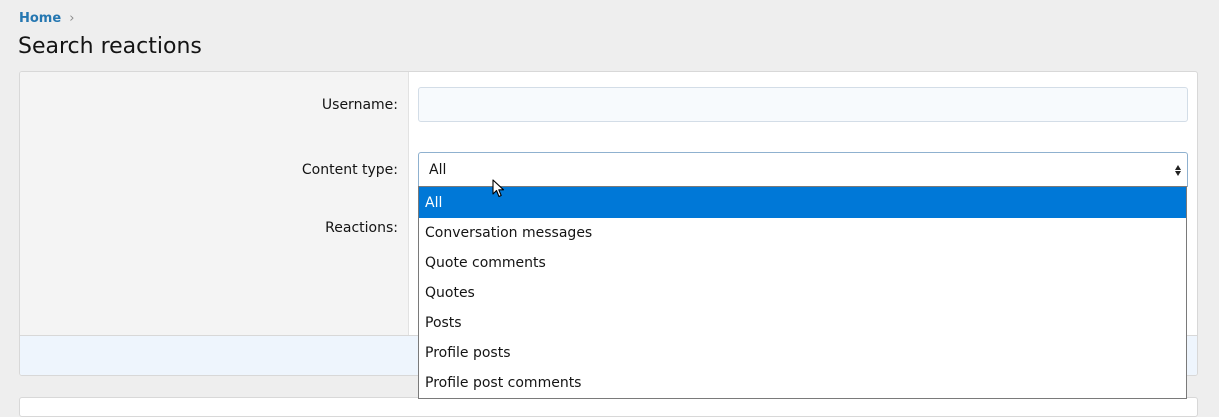  What do you see at coordinates (802, 202) in the screenshot?
I see `dropdown-option: All` at bounding box center [802, 202].